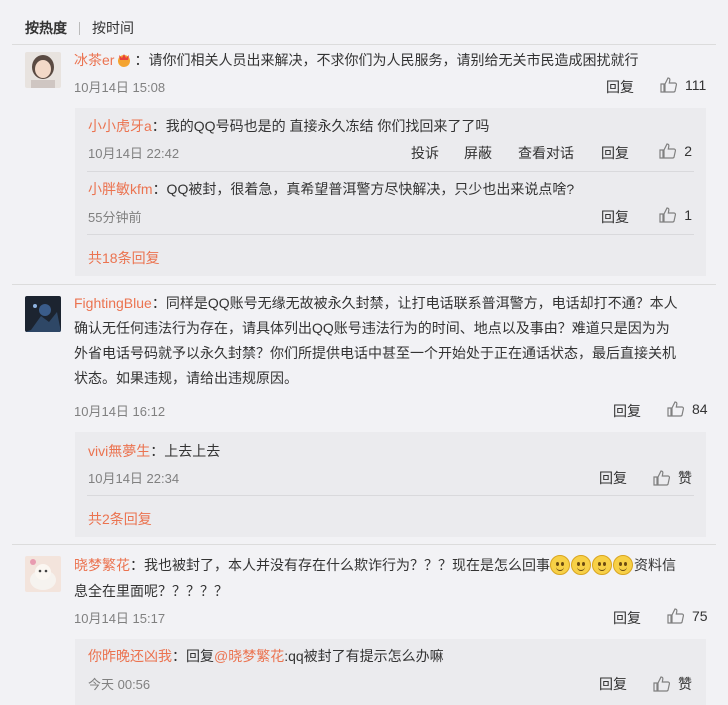 The width and height of the screenshot is (728, 705). What do you see at coordinates (546, 153) in the screenshot?
I see `view-conversation-button: 查看对话` at bounding box center [546, 153].